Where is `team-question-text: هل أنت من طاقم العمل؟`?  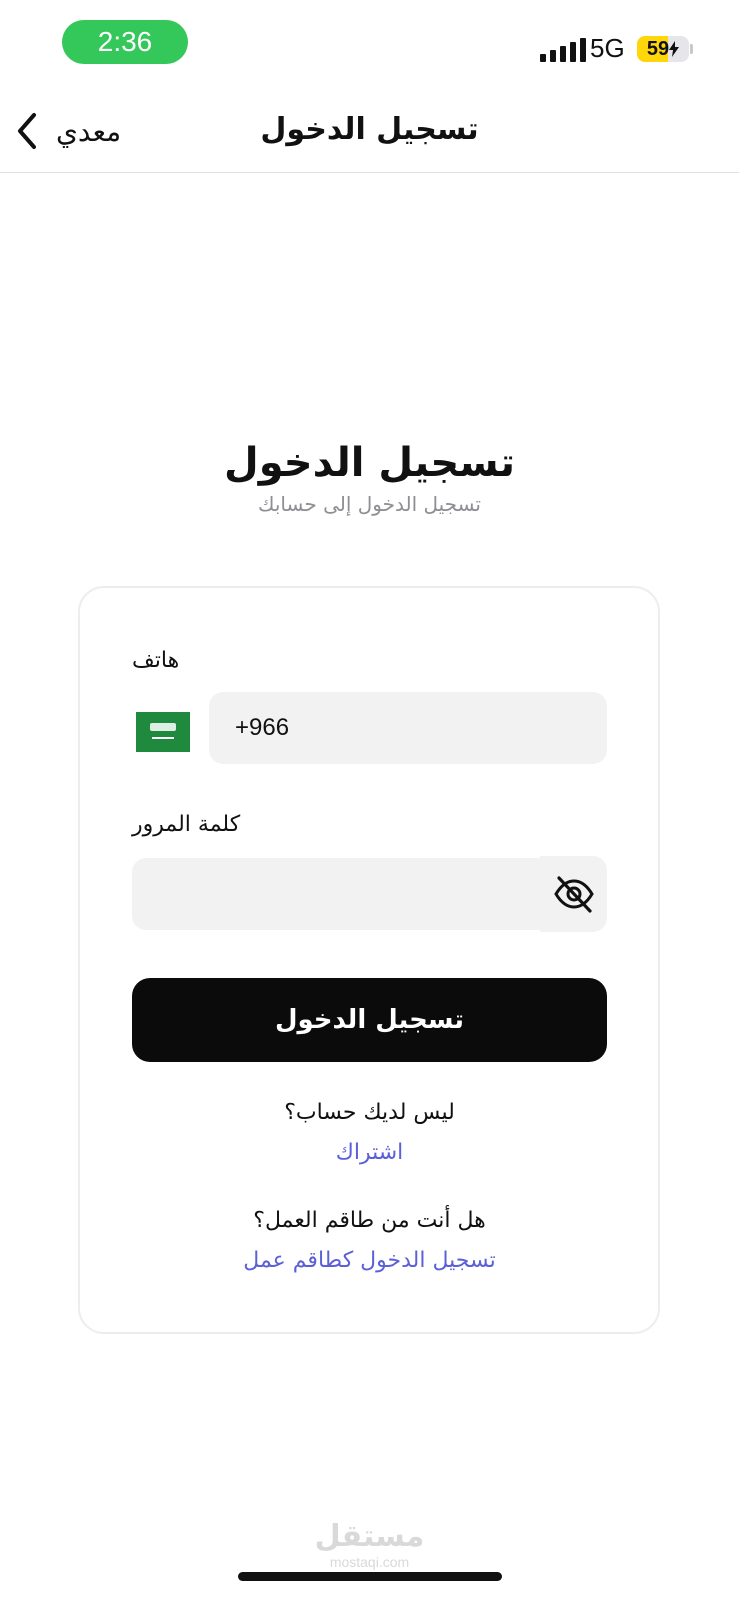 team-question-text: هل أنت من طاقم العمل؟ is located at coordinates (369, 1220).